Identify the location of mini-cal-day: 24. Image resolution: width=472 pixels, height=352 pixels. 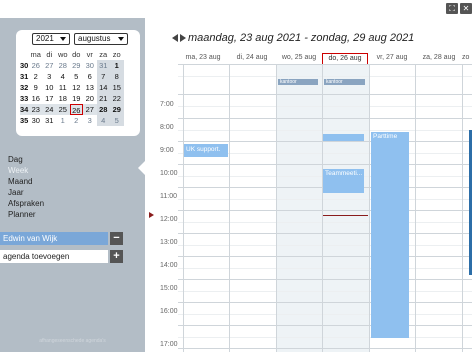
(50, 109).